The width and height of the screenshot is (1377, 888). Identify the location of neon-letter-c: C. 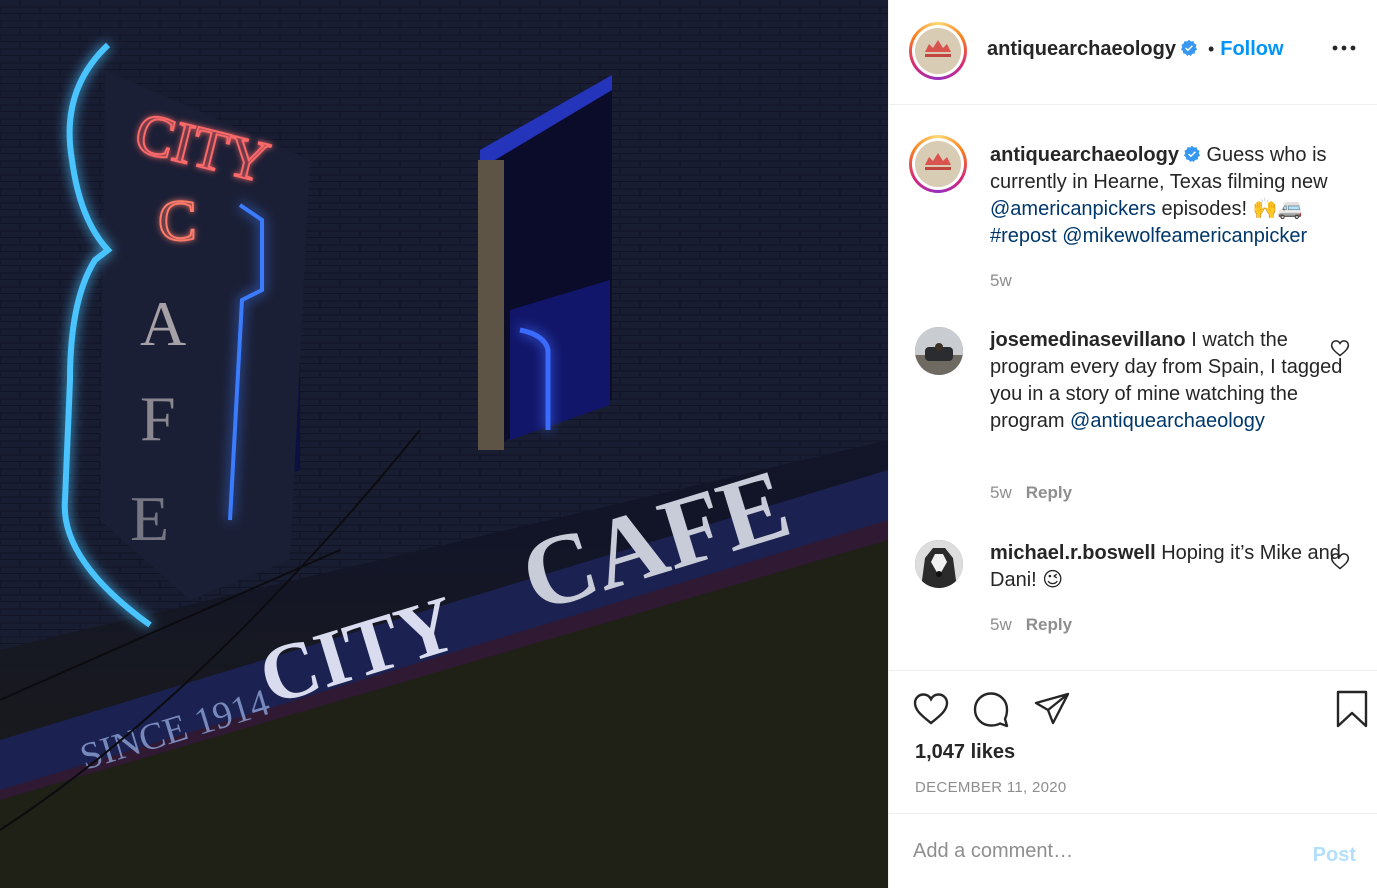
(177, 220).